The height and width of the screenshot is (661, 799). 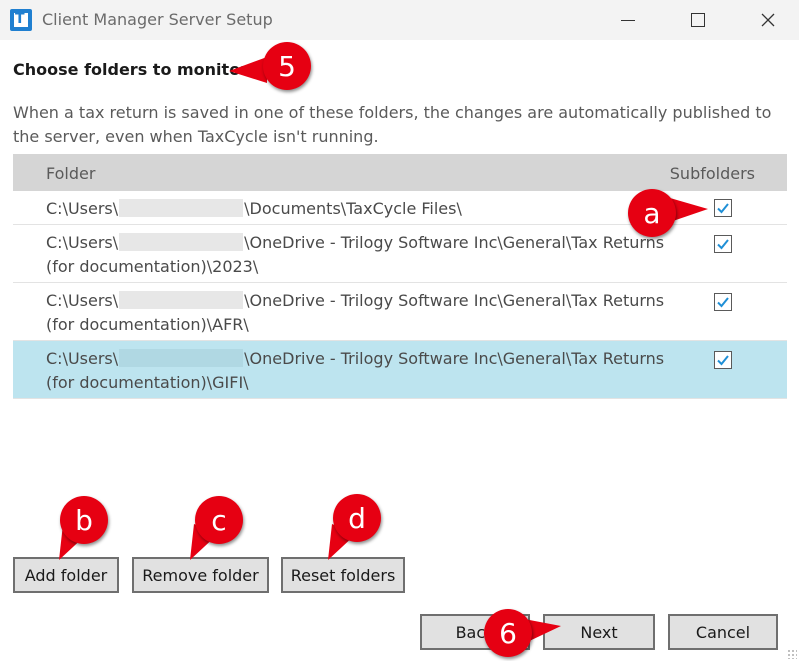 What do you see at coordinates (792, 654) in the screenshot?
I see `resize-grip-icon` at bounding box center [792, 654].